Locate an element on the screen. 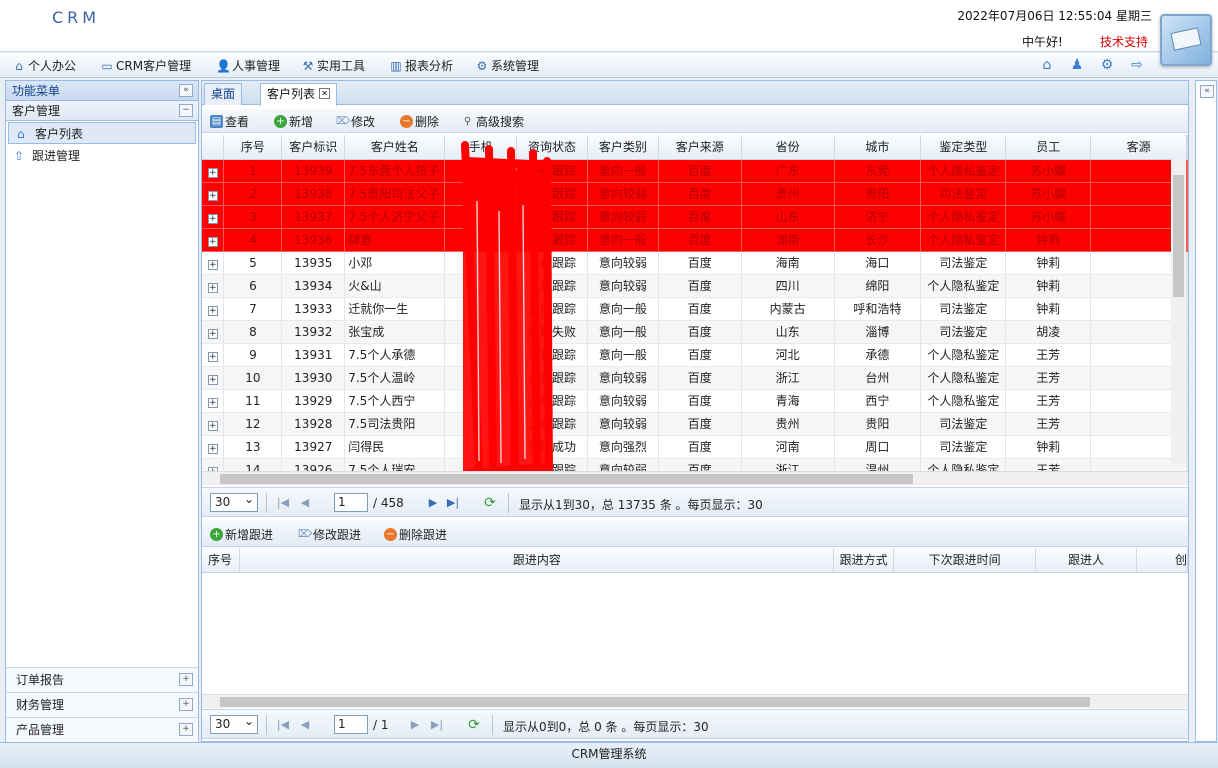 This screenshot has height=768, width=1218. menu-personal-office: ⌂ 个人办公 is located at coordinates (44, 65).